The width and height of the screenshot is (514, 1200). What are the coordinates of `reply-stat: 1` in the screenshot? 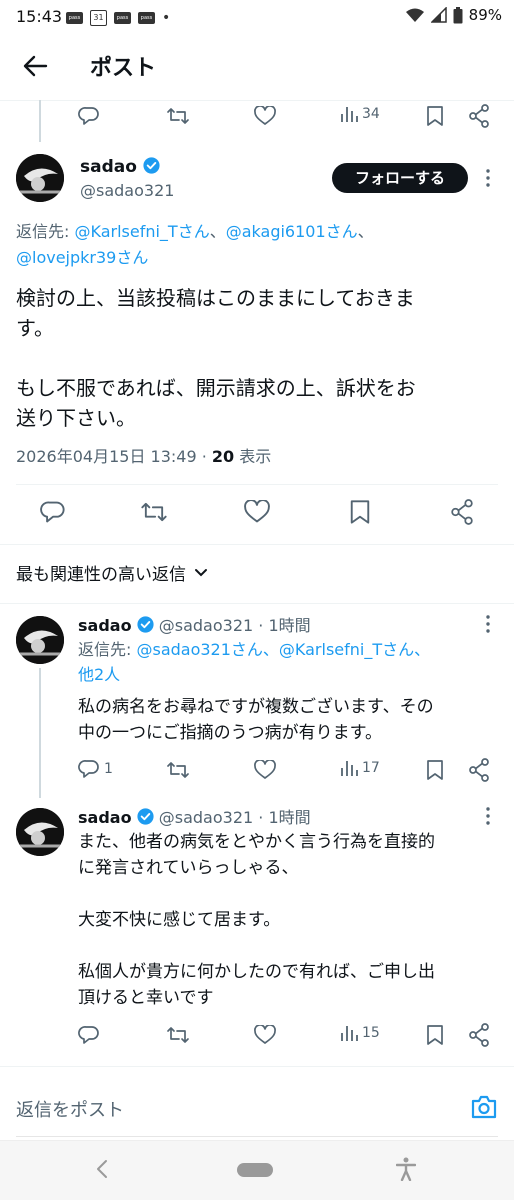 It's located at (95, 769).